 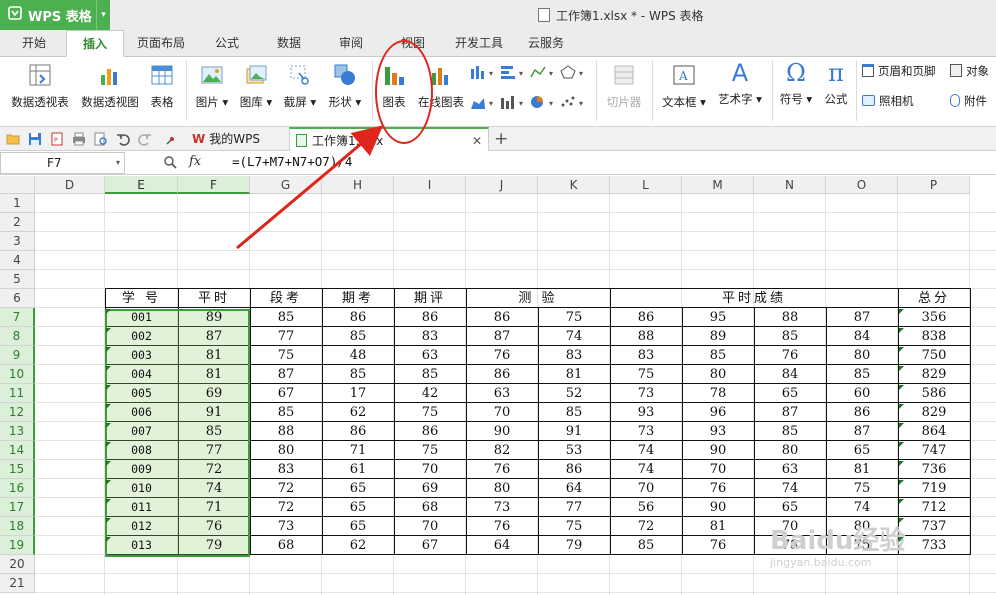 What do you see at coordinates (17, 583) in the screenshot?
I see `row-header-21: 21` at bounding box center [17, 583].